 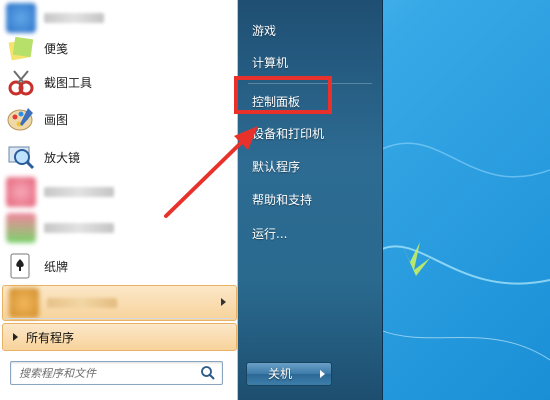 What do you see at coordinates (56, 266) in the screenshot?
I see `program-label: 纸牌` at bounding box center [56, 266].